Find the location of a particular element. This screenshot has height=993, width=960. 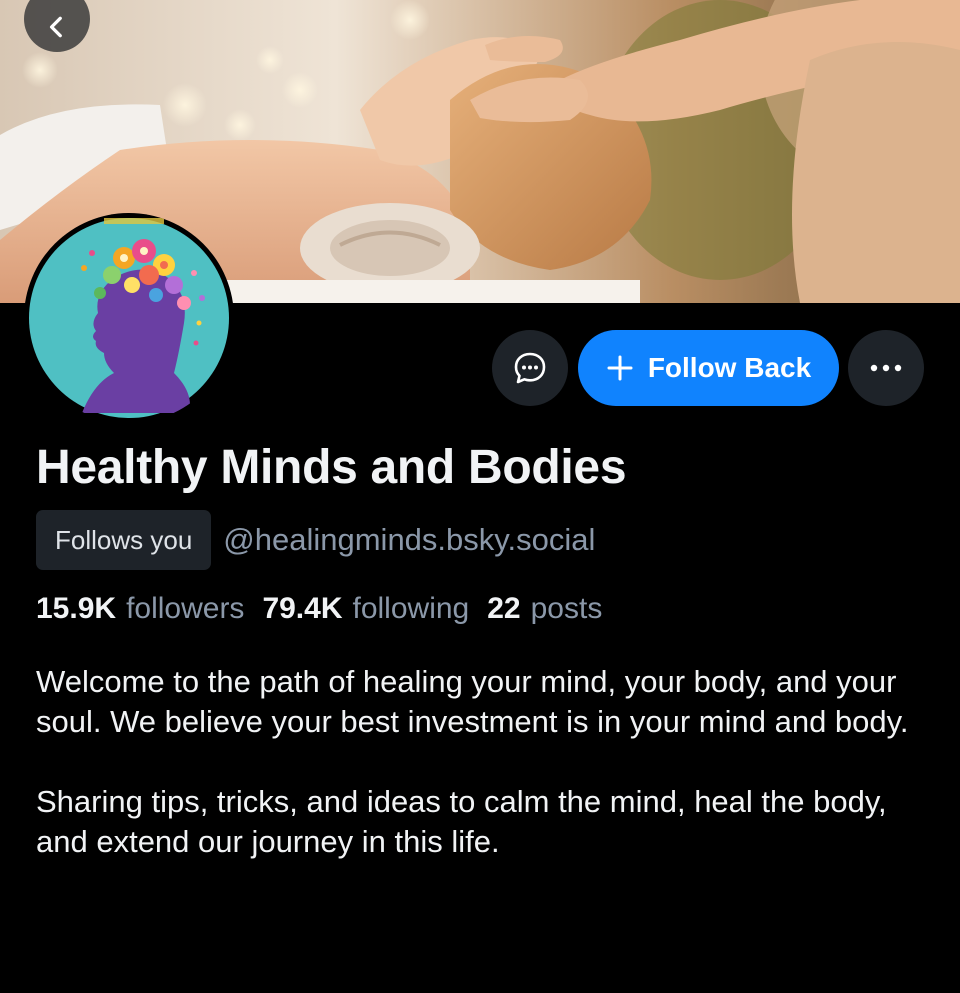

posts-stat: 22 posts is located at coordinates (544, 609).